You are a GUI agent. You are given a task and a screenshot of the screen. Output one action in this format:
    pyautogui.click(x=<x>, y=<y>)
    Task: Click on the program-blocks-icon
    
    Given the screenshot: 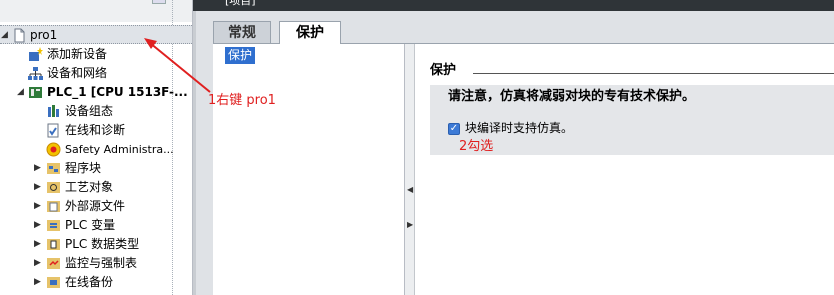 What is the action you would take?
    pyautogui.click(x=53, y=168)
    